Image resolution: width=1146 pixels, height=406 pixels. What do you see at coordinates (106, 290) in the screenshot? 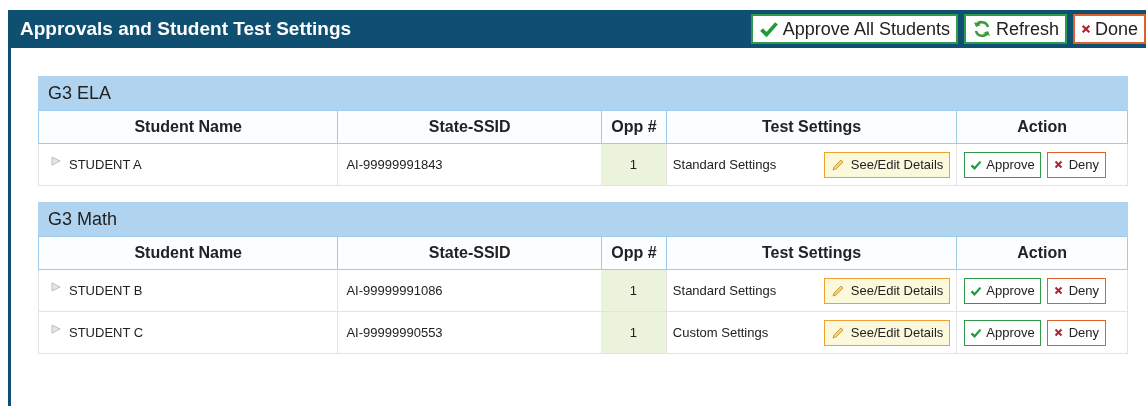
I see `student-name: STUDENT B` at bounding box center [106, 290].